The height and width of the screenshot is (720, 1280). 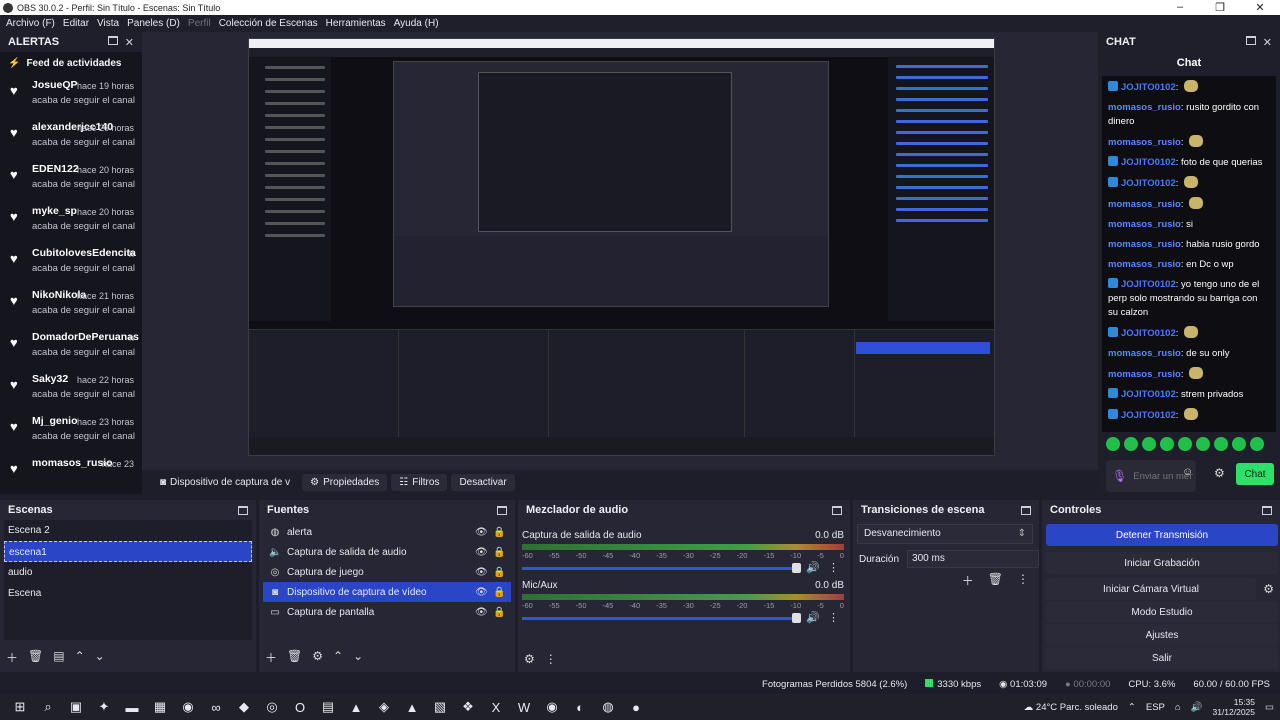 I want to click on source-item: ◍ alerta 👁 🔒, so click(x=387, y=532).